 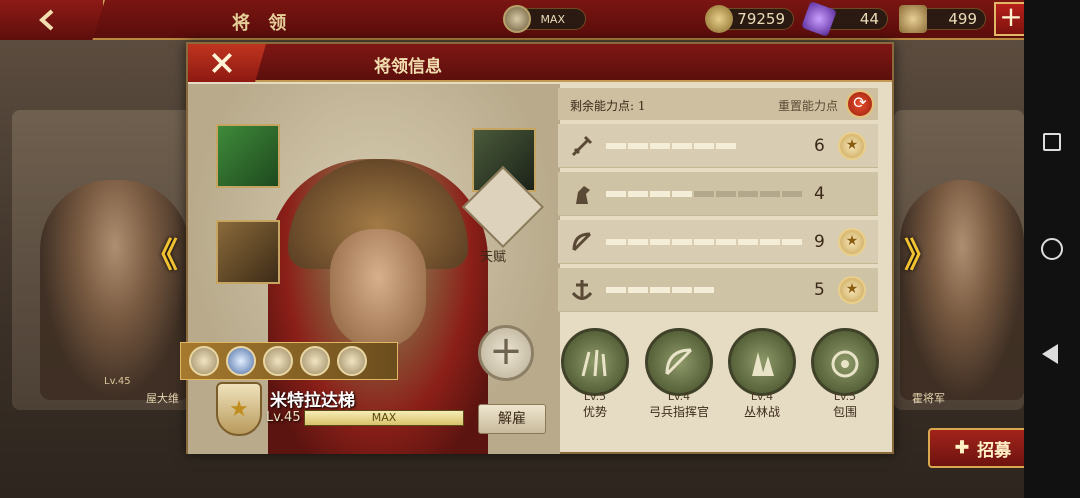 What do you see at coordinates (248, 252) in the screenshot?
I see `siege-cart-equipment-slot` at bounding box center [248, 252].